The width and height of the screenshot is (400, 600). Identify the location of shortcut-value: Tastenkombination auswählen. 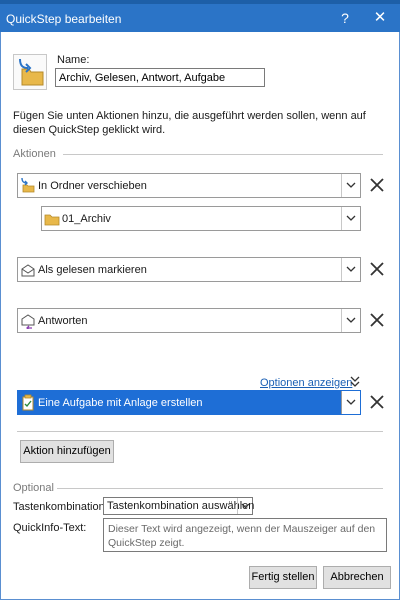
(181, 506).